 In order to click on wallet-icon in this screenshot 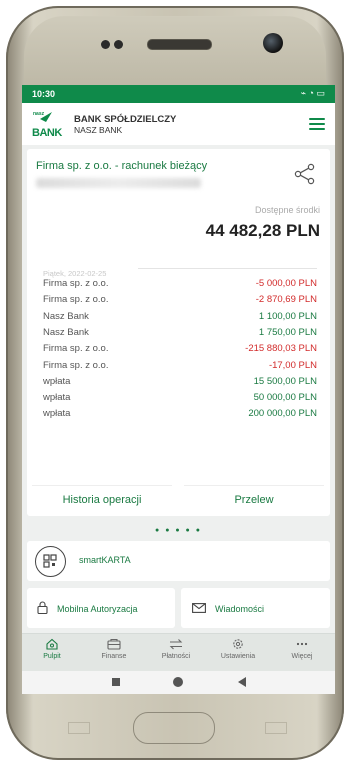, I will do `click(114, 644)`.